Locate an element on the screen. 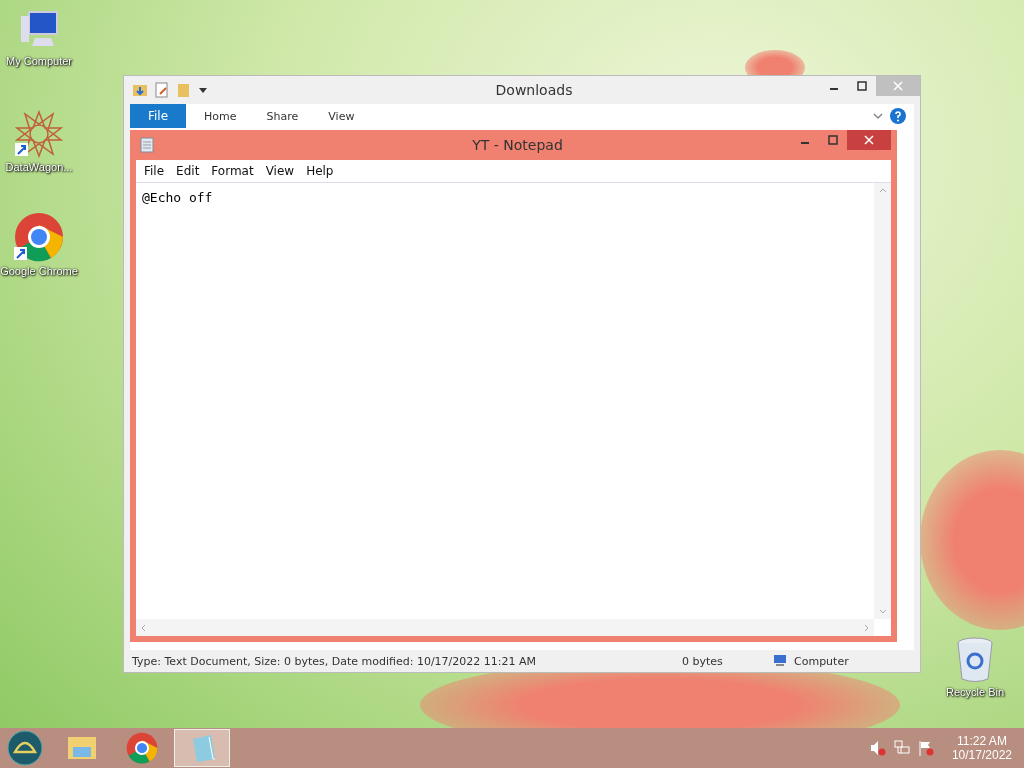 The width and height of the screenshot is (1024, 768). clock-time: 11:22 AM is located at coordinates (982, 741).